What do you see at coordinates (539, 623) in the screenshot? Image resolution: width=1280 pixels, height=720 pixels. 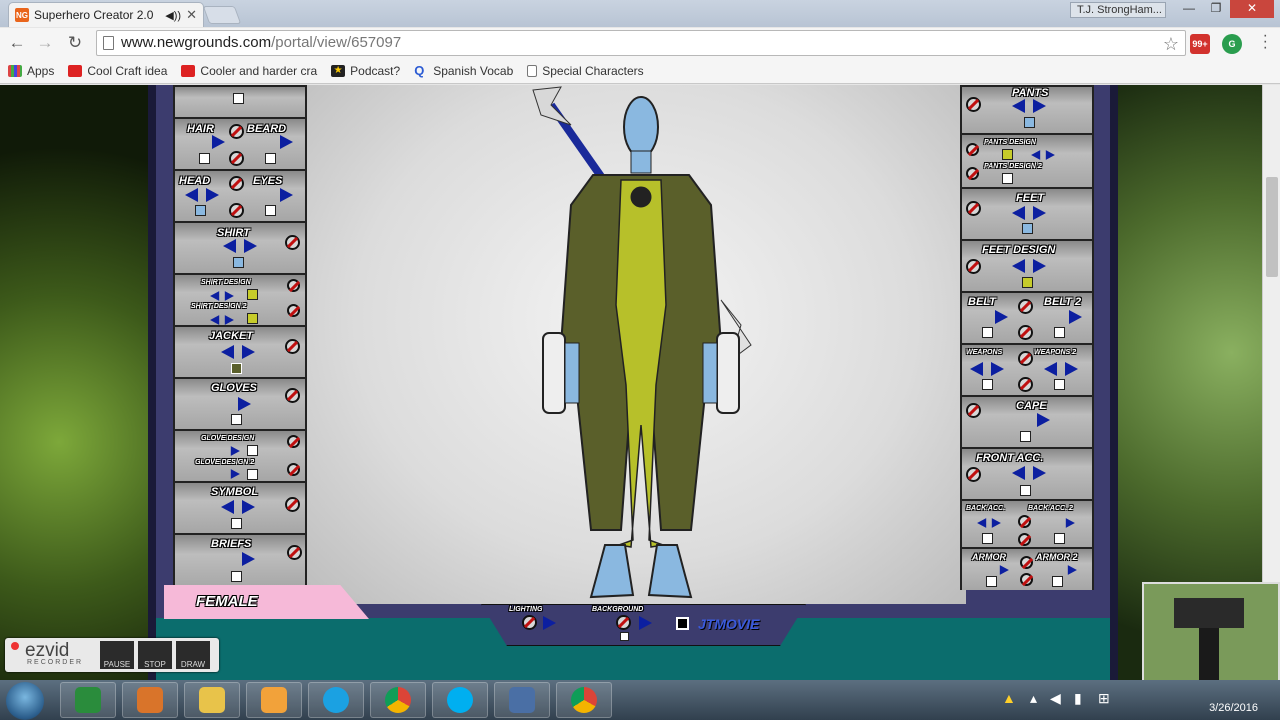 I see `lighting-arrow-icon` at bounding box center [539, 623].